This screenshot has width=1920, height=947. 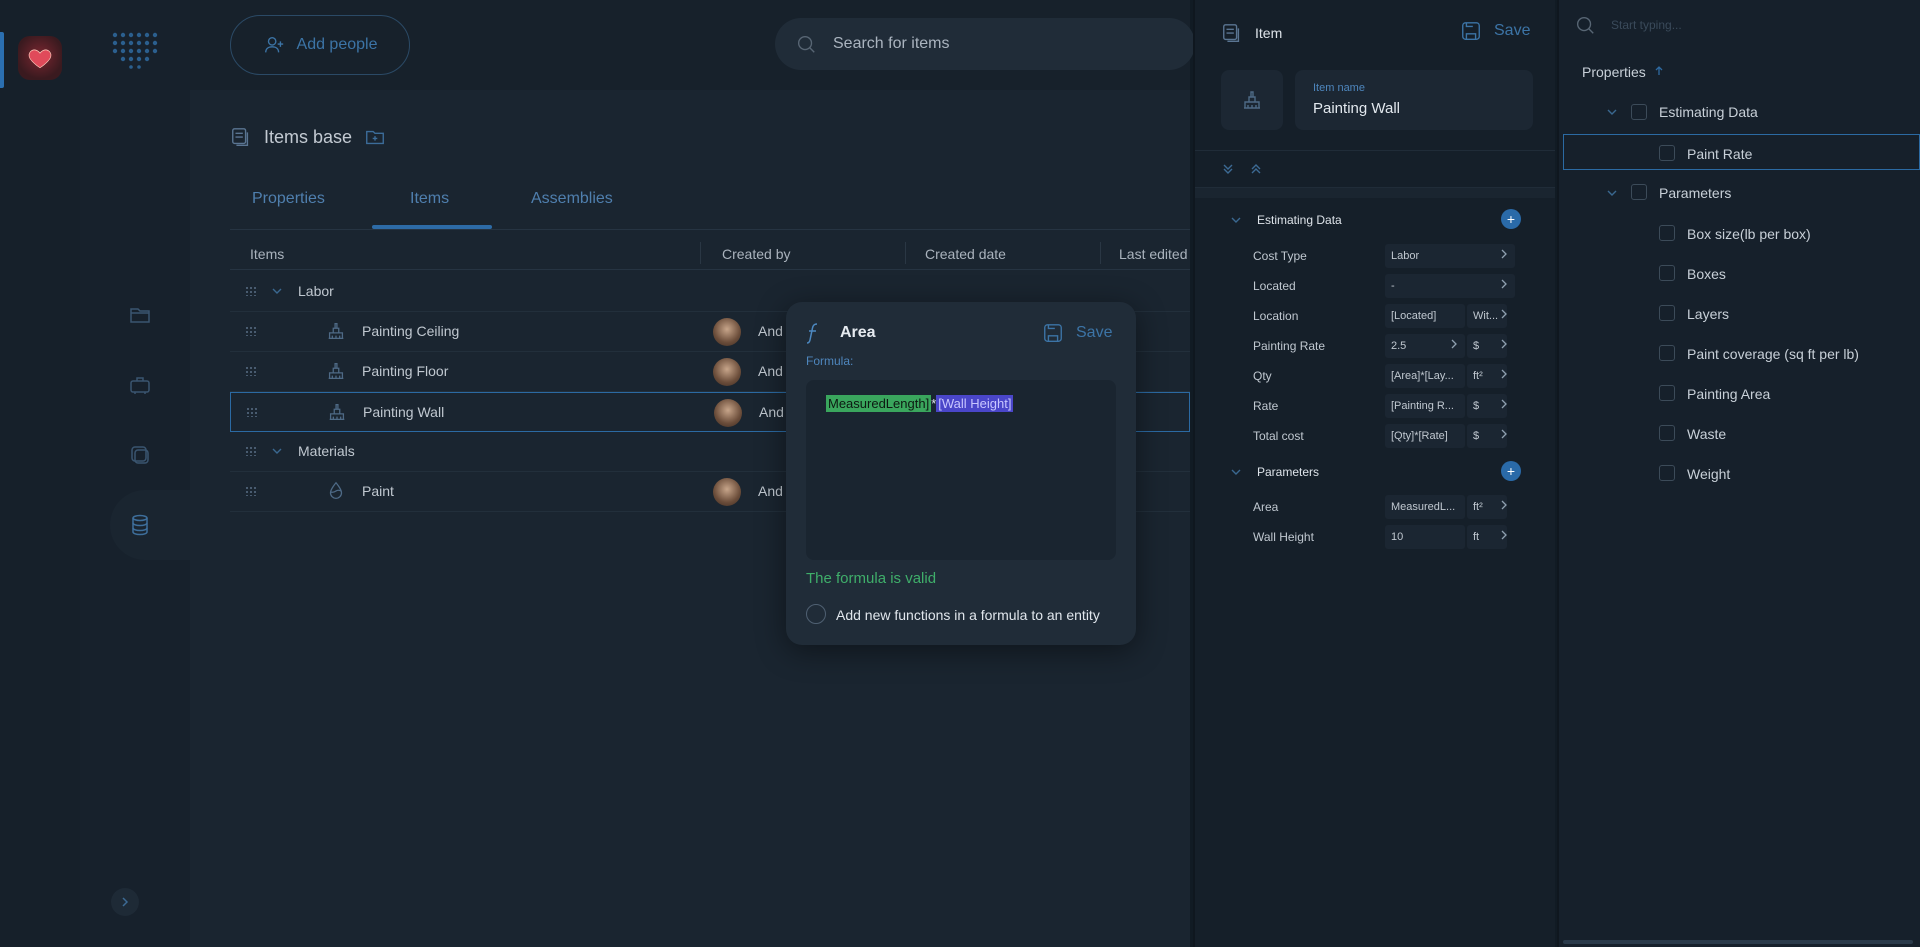 What do you see at coordinates (1256, 169) in the screenshot?
I see `collapse-all-icon` at bounding box center [1256, 169].